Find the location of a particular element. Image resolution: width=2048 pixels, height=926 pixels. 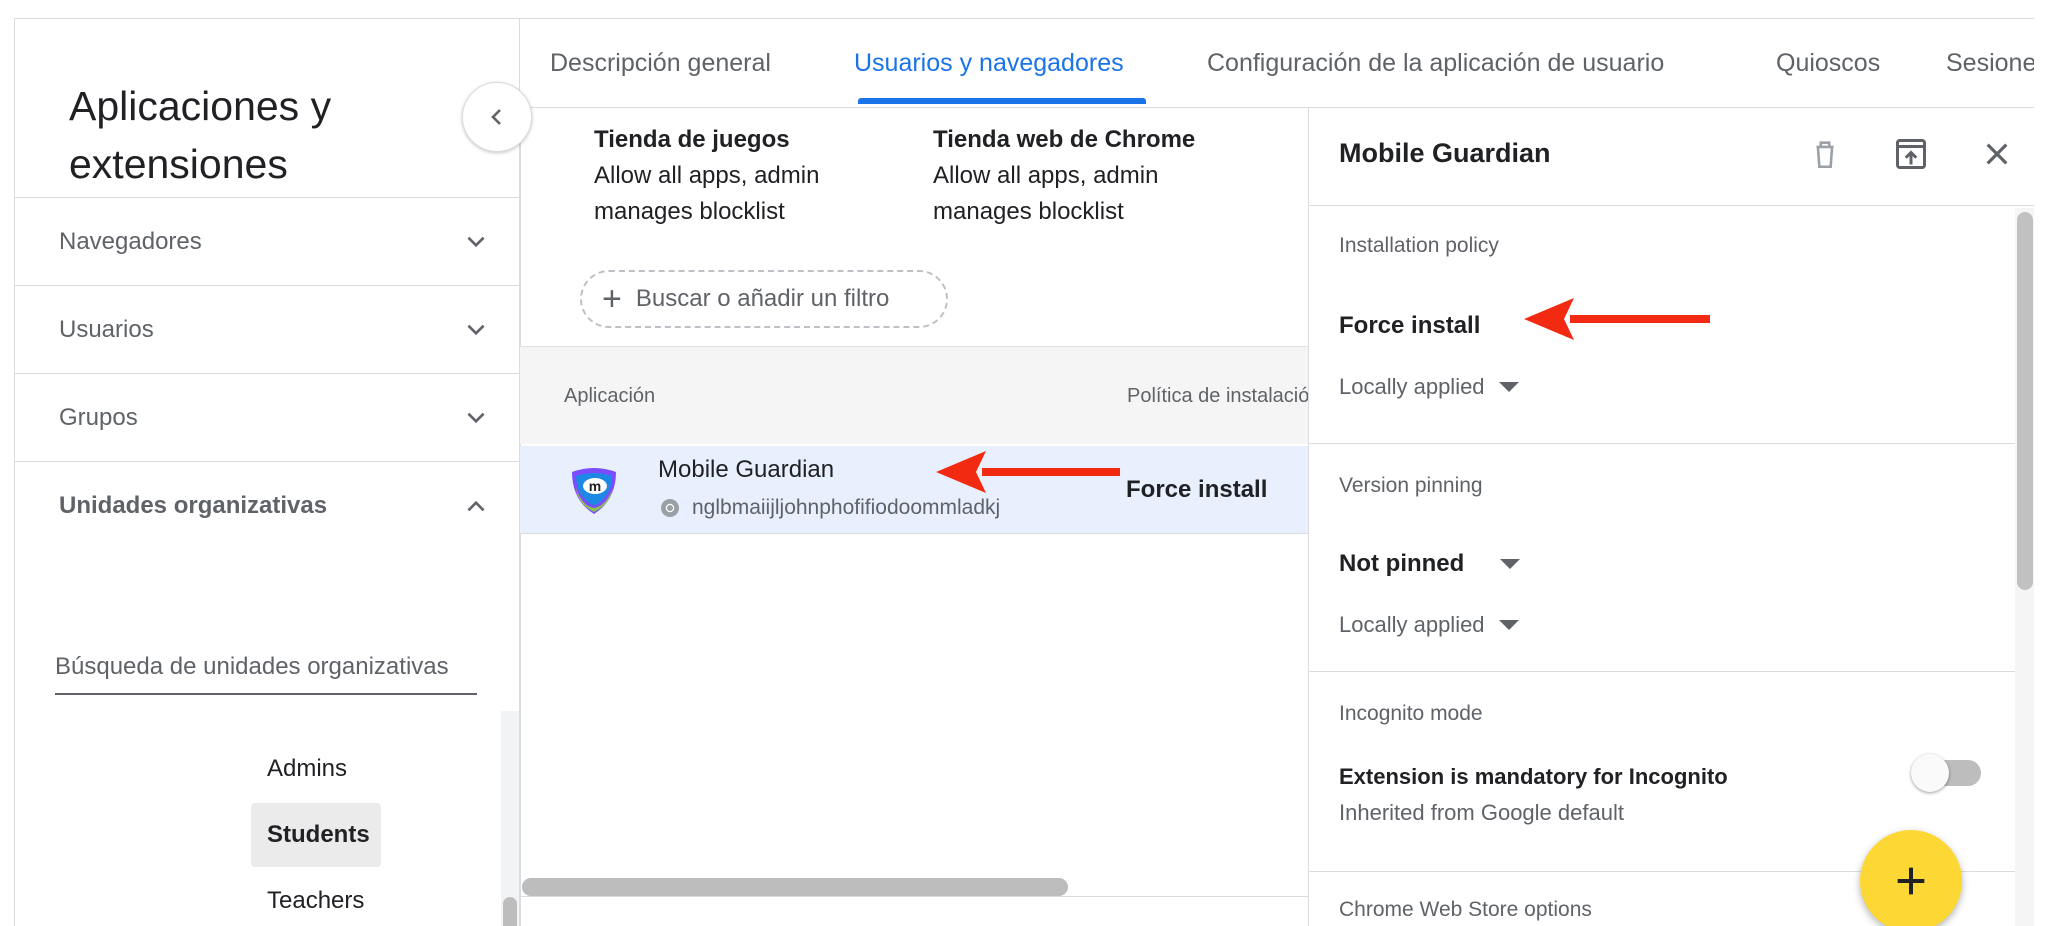

divider is located at coordinates (915, 896).